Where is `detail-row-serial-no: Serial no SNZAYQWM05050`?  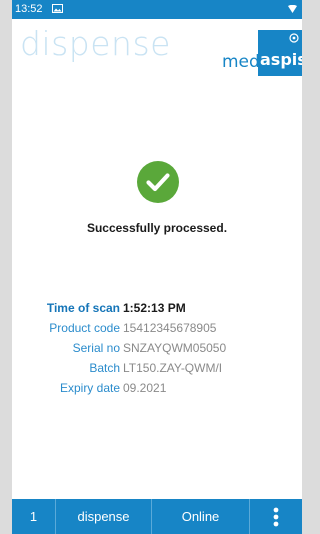 detail-row-serial-no: Serial no SNZAYQWM05050 is located at coordinates (157, 351).